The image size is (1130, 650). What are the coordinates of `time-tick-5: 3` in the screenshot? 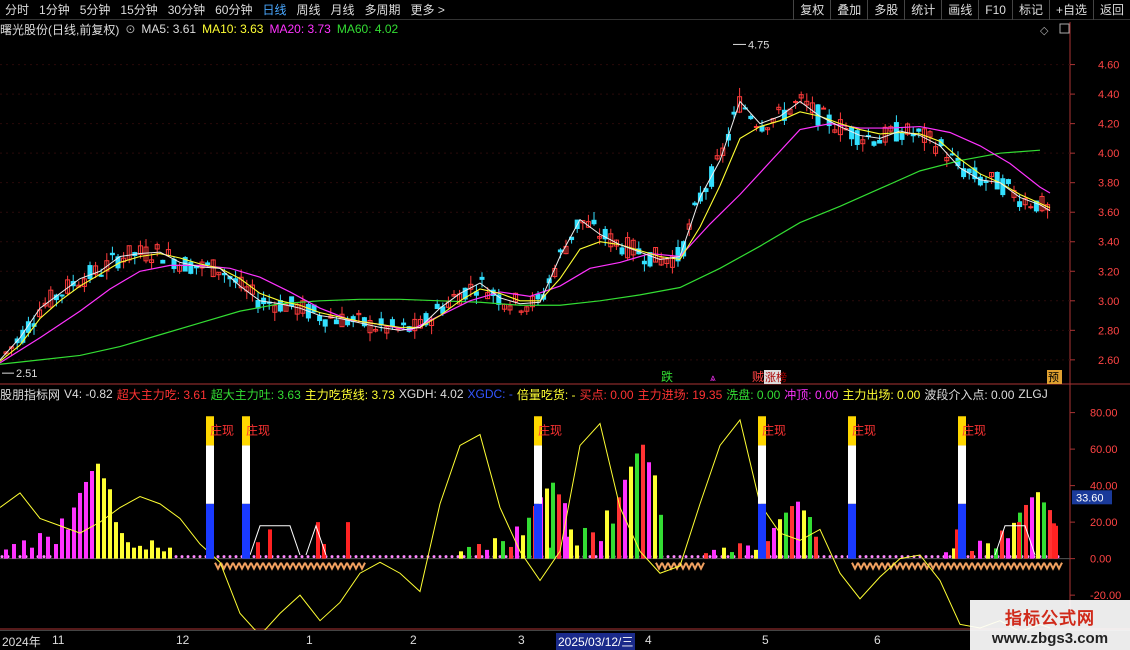 It's located at (521, 640).